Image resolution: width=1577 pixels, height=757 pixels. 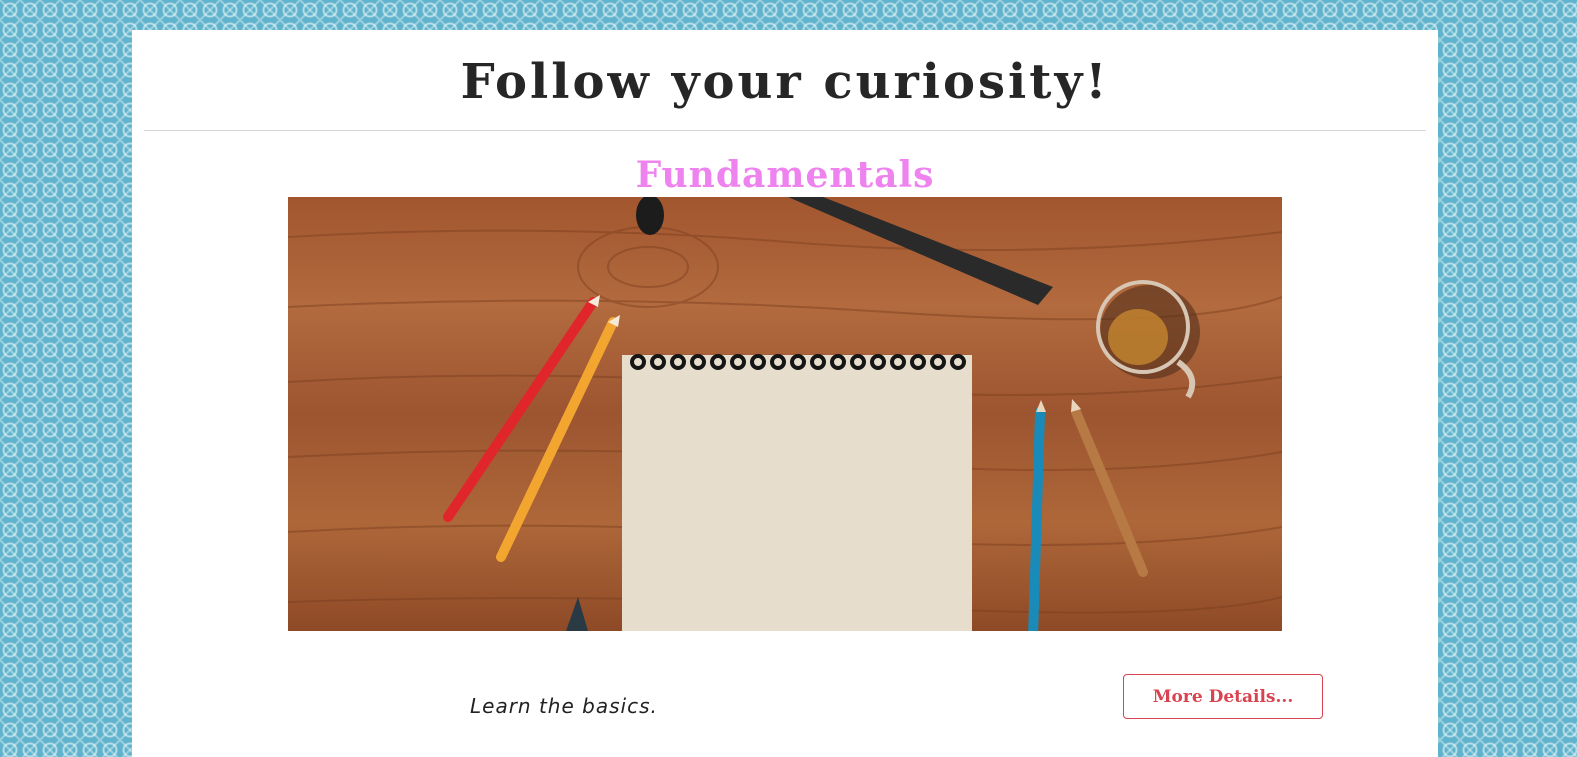 What do you see at coordinates (920, 251) in the screenshot?
I see `ruler` at bounding box center [920, 251].